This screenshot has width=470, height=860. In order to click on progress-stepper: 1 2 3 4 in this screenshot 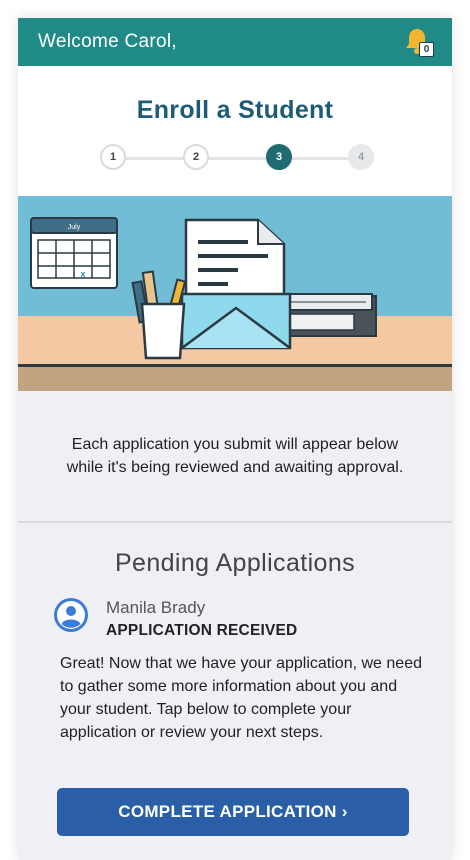, I will do `click(235, 159)`.